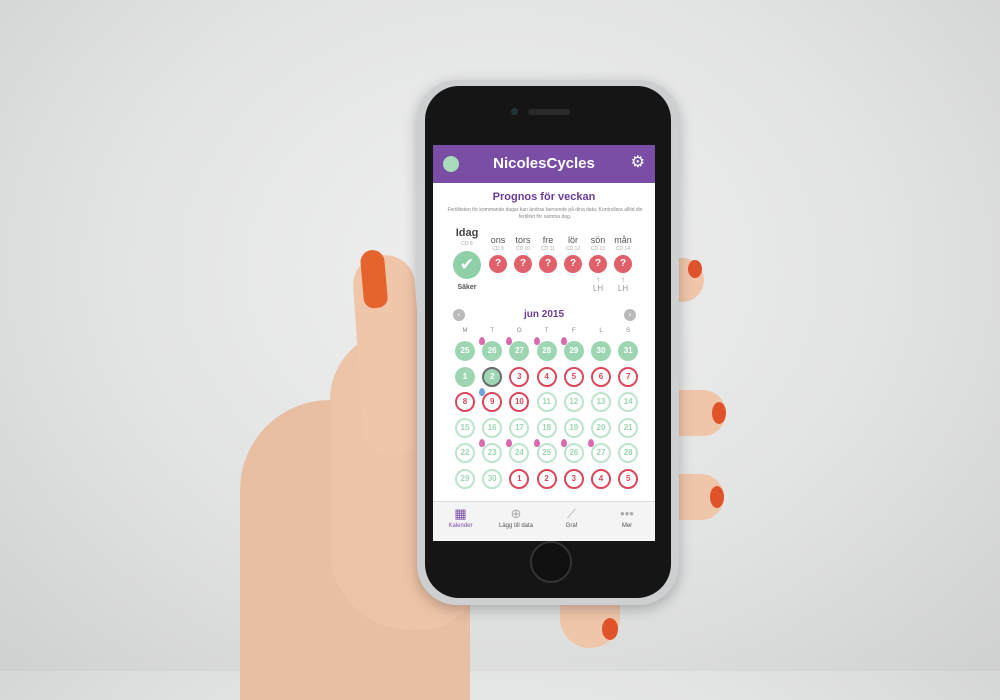 The width and height of the screenshot is (1000, 700). What do you see at coordinates (498, 249) in the screenshot?
I see `forecast-day-cycle-day: CD 9` at bounding box center [498, 249].